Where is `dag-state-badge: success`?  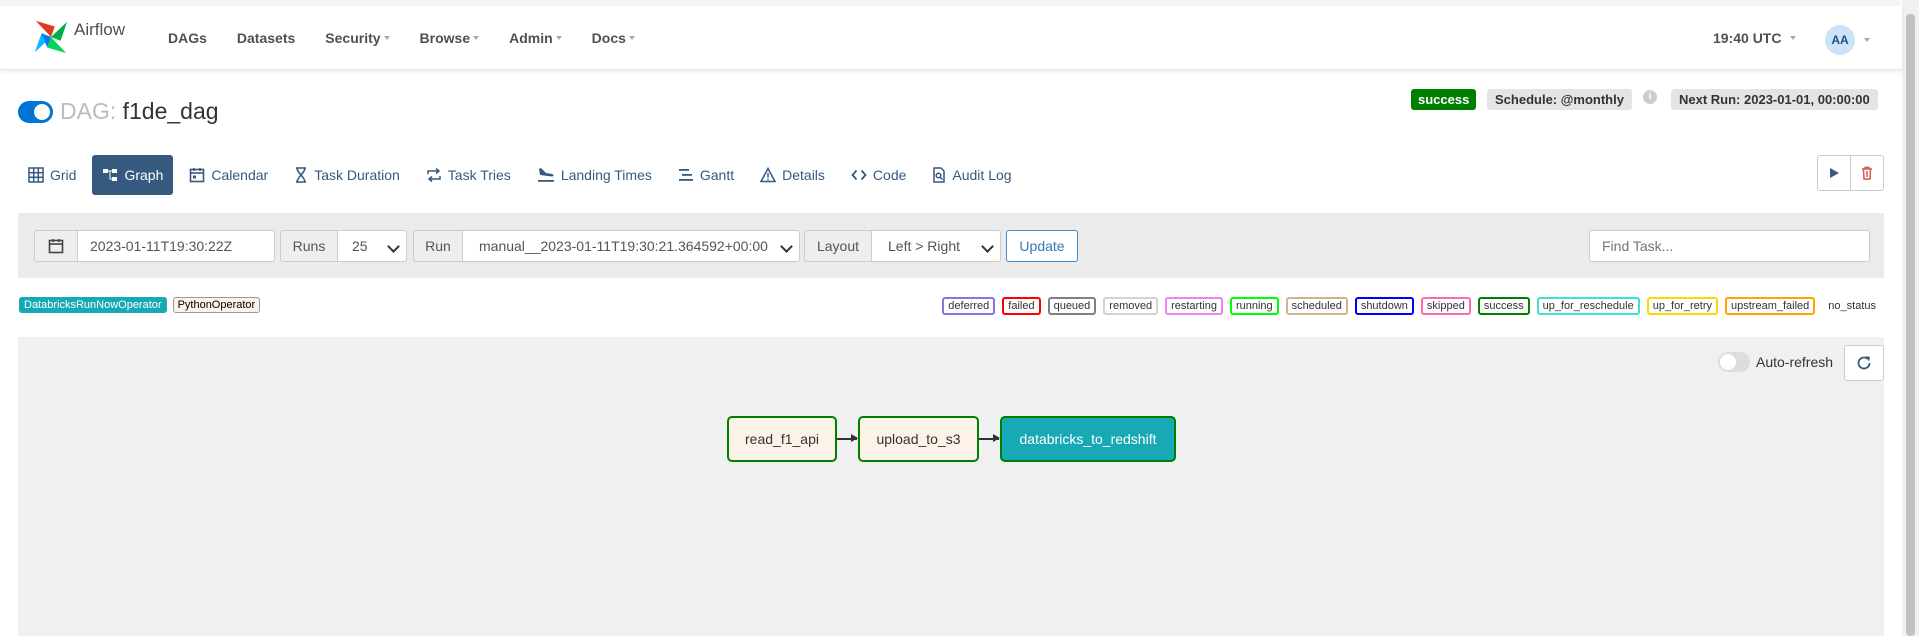
dag-state-badge: success is located at coordinates (1444, 99).